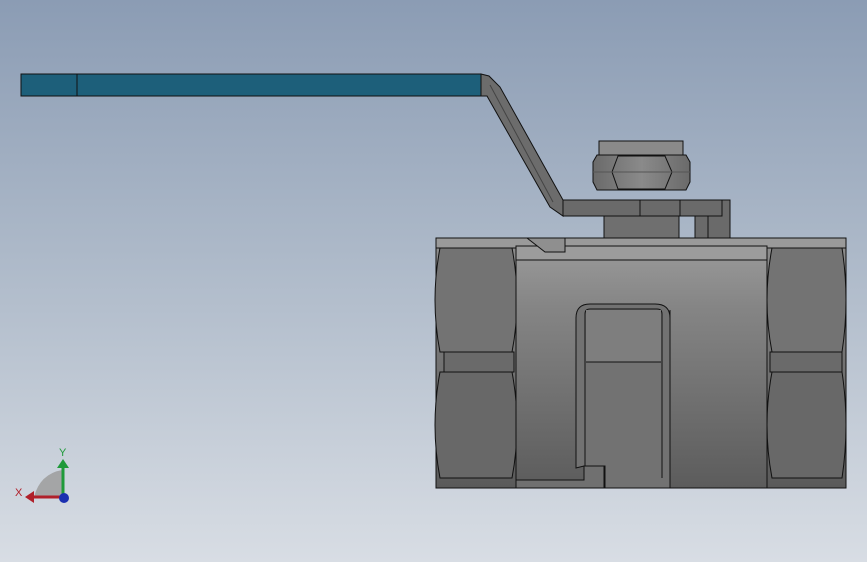 This screenshot has width=867, height=562. Describe the element at coordinates (641, 227) in the screenshot. I see `stem-shaft` at that location.